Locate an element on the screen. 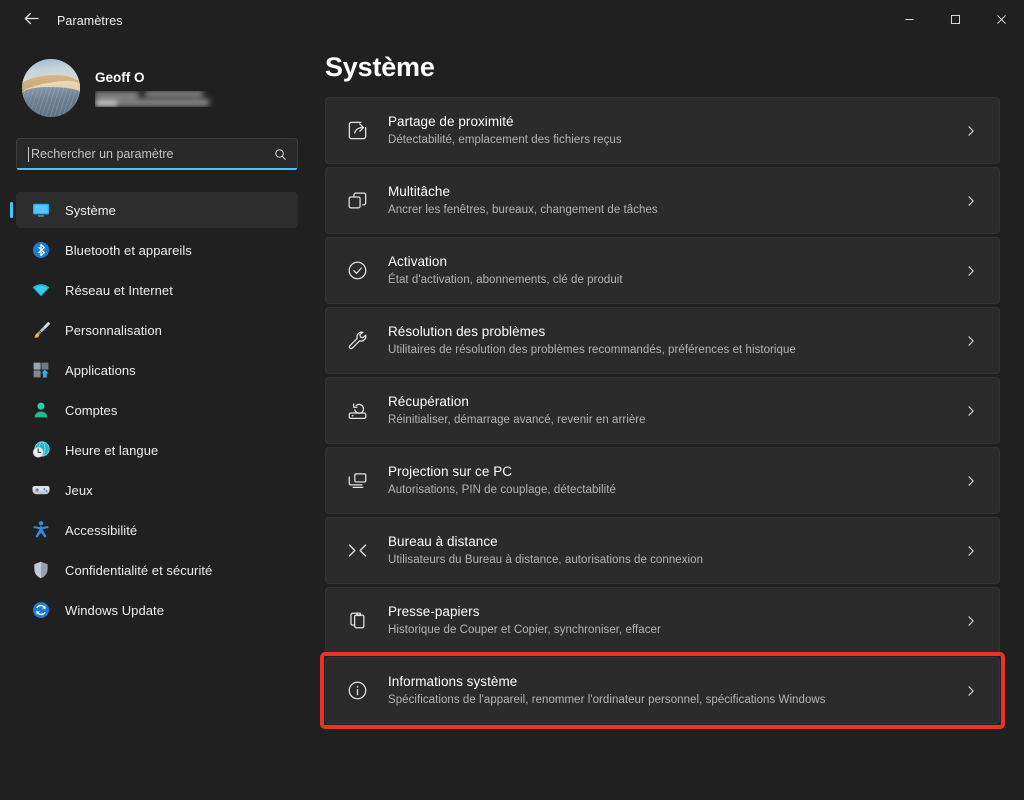 Image resolution: width=1024 pixels, height=800 pixels. wifi-icon is located at coordinates (41, 290).